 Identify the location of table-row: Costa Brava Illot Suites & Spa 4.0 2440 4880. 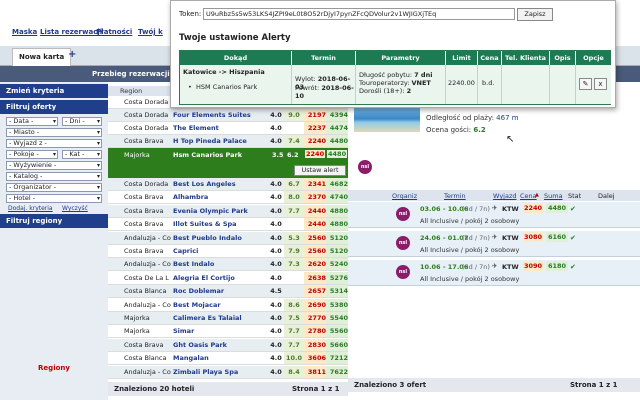
(228, 225).